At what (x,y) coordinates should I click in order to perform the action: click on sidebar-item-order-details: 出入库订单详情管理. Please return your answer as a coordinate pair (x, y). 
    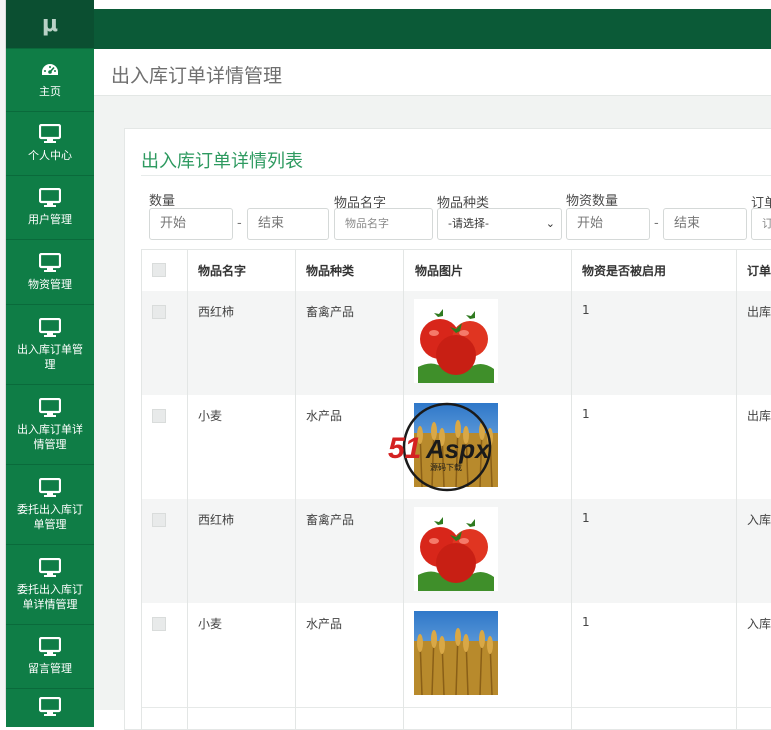
    Looking at the image, I should click on (50, 424).